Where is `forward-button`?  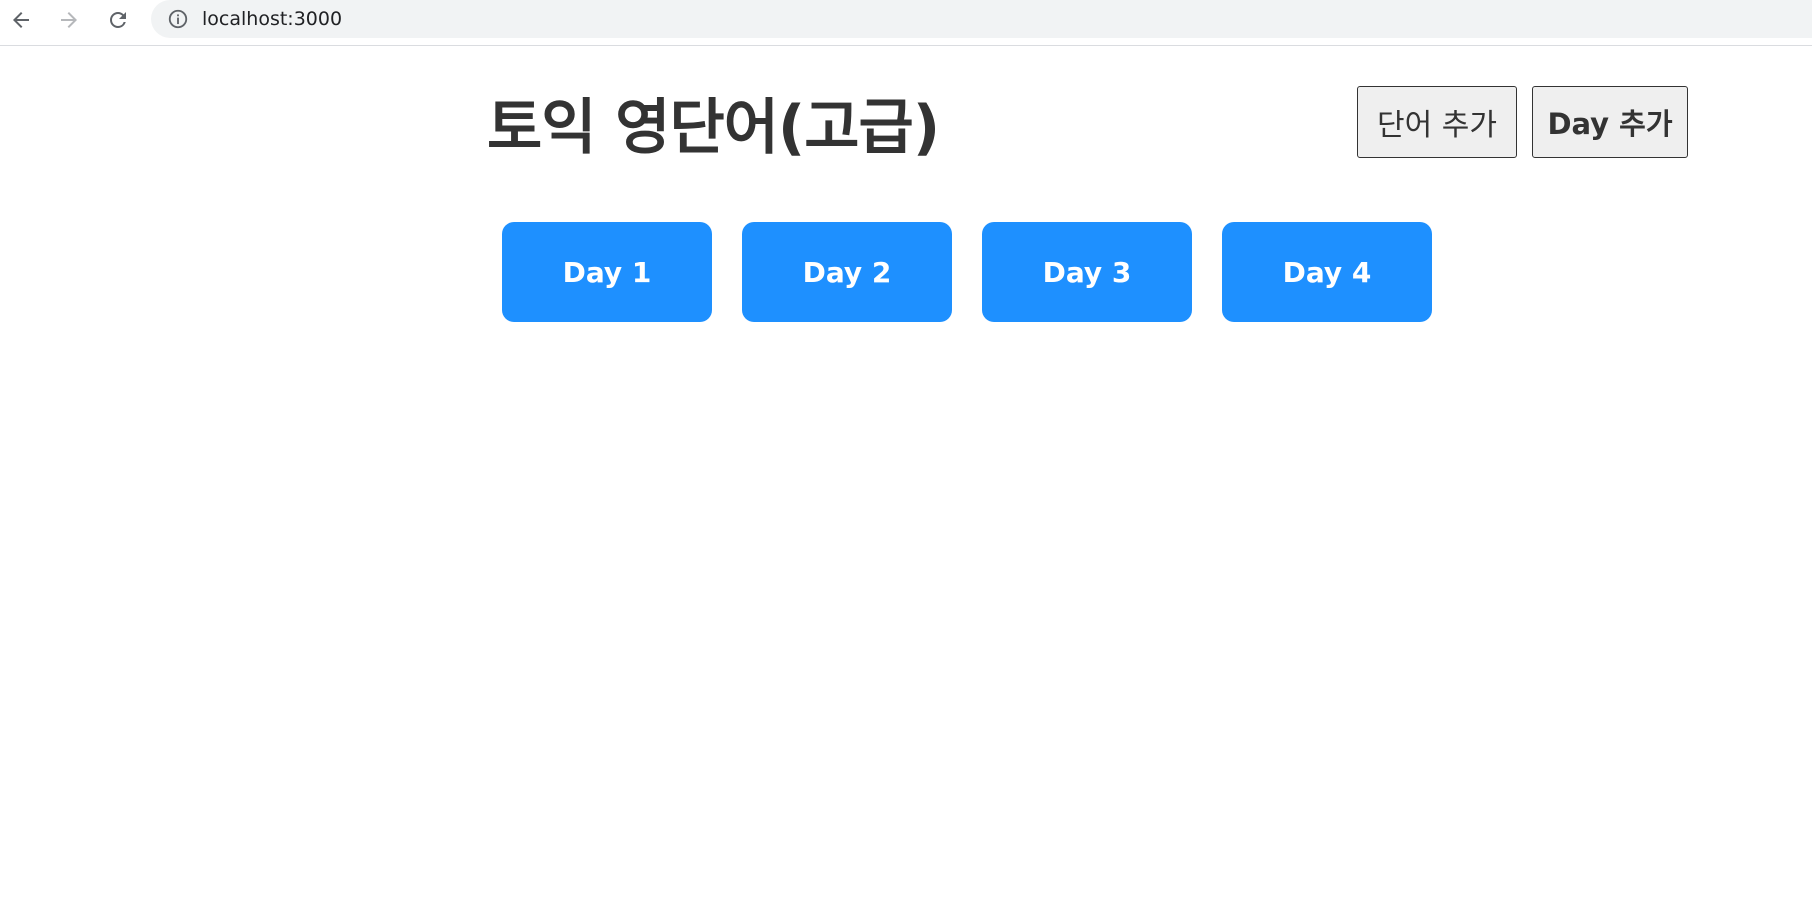 forward-button is located at coordinates (69, 20).